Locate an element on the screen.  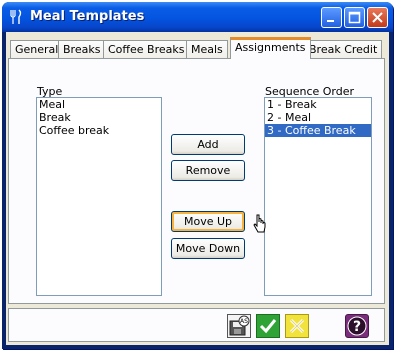
add-button: Add is located at coordinates (208, 144).